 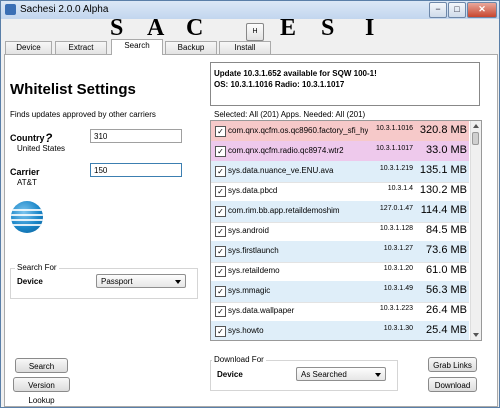 What do you see at coordinates (394, 148) in the screenshot?
I see `app-version: 10.3.1.1017` at bounding box center [394, 148].